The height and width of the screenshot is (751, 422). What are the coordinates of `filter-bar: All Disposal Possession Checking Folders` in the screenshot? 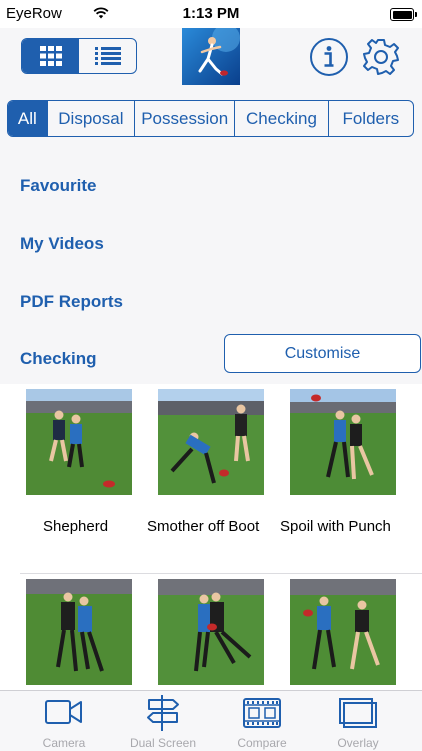 It's located at (211, 116).